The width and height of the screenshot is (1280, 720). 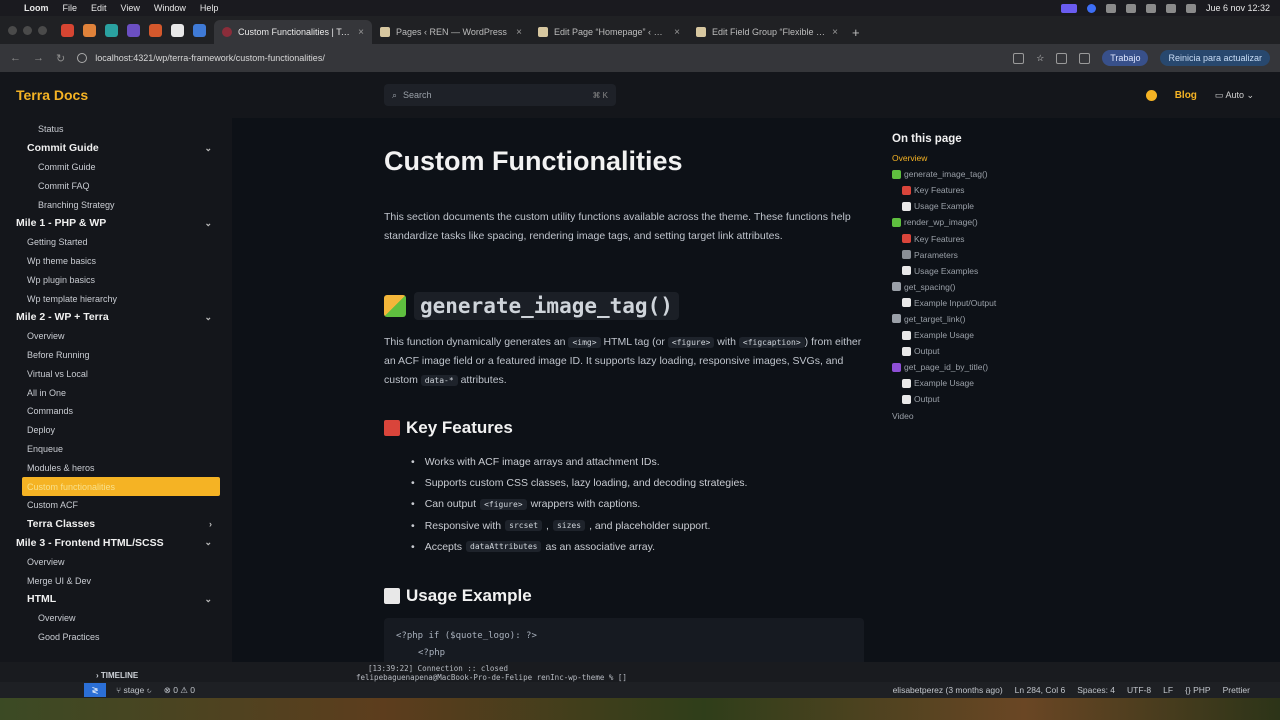 What do you see at coordinates (1130, 8) in the screenshot?
I see `tray-app-icon` at bounding box center [1130, 8].